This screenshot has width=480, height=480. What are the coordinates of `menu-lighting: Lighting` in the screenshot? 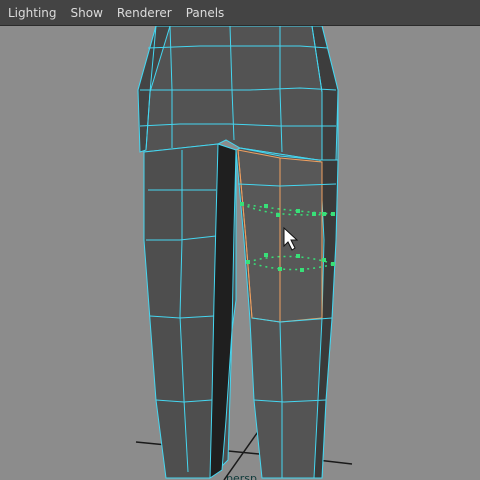 It's located at (31, 13).